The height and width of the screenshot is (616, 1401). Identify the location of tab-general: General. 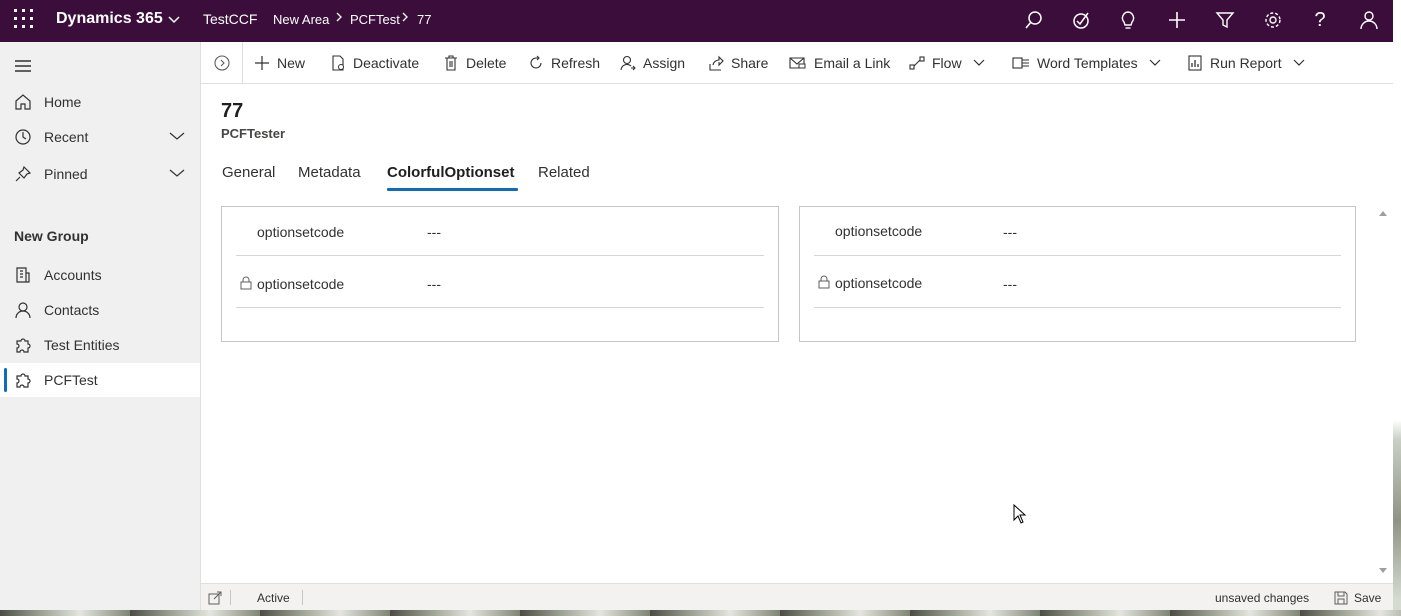
(248, 172).